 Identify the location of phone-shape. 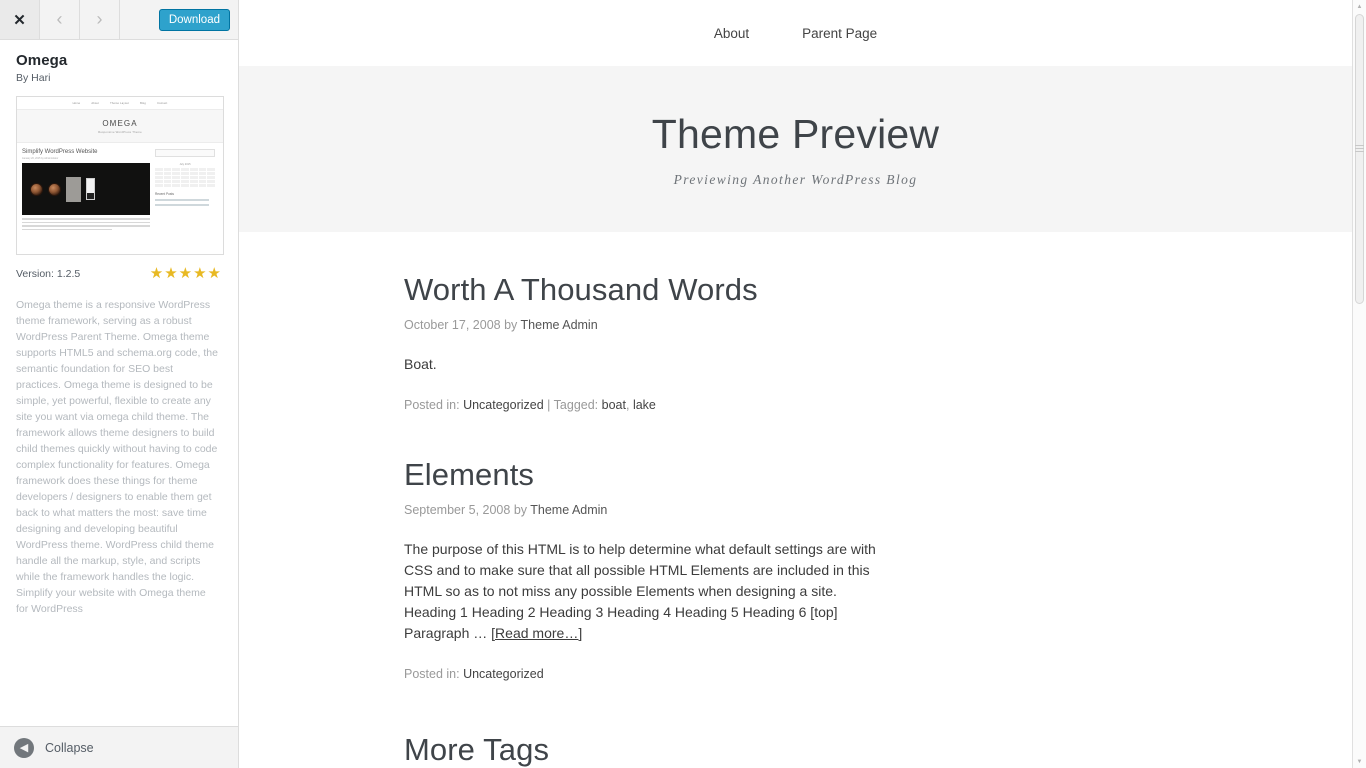
(90, 189).